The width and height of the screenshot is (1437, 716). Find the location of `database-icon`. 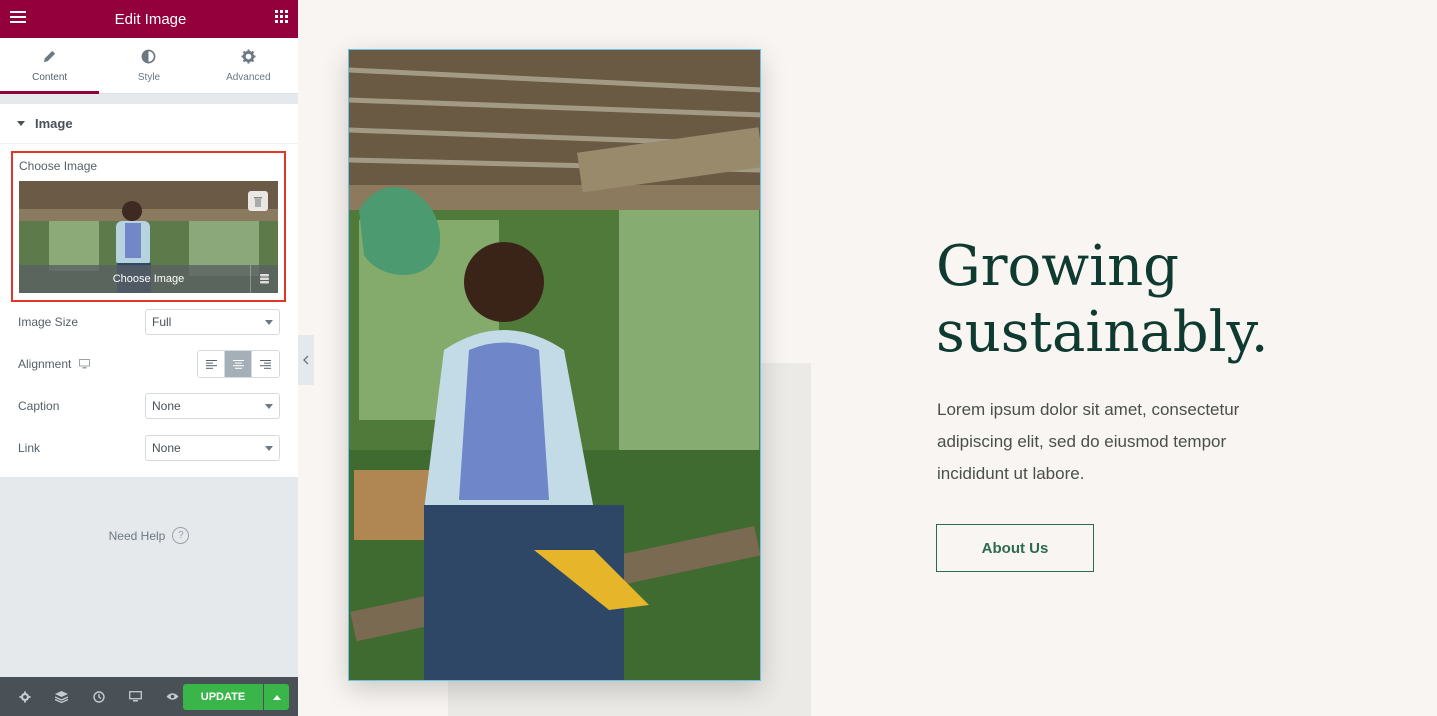

database-icon is located at coordinates (264, 279).